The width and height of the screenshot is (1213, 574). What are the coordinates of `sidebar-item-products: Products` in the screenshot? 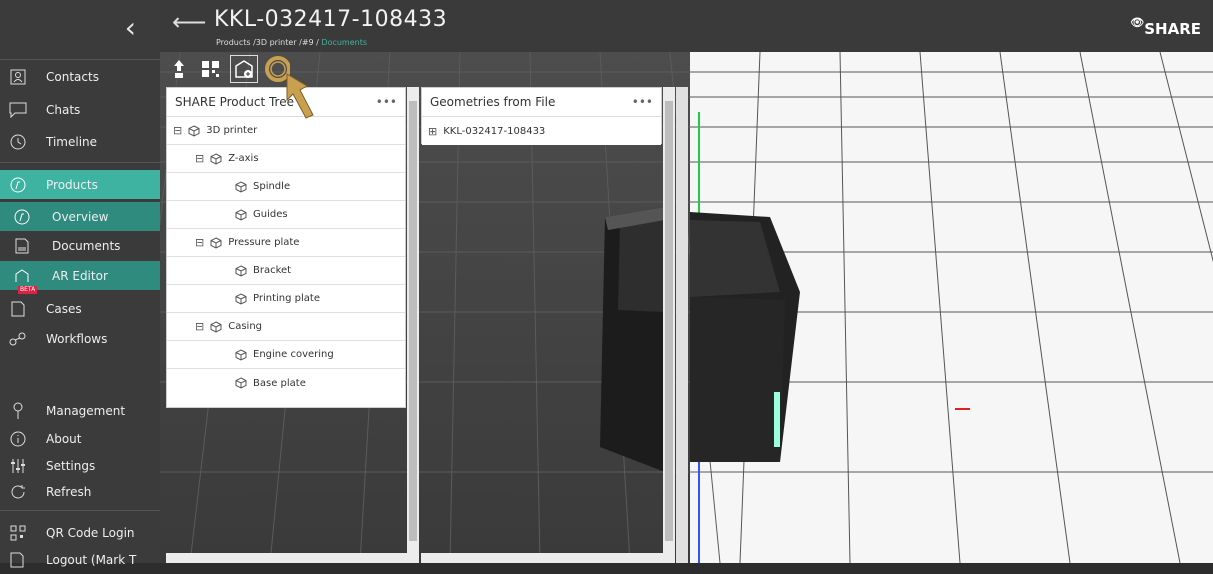 It's located at (80, 184).